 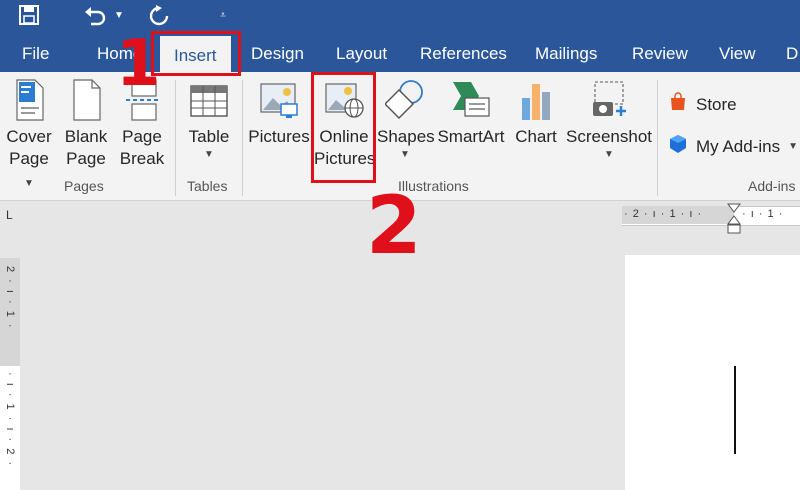 What do you see at coordinates (279, 136) in the screenshot?
I see `pictures-label: Pictures` at bounding box center [279, 136].